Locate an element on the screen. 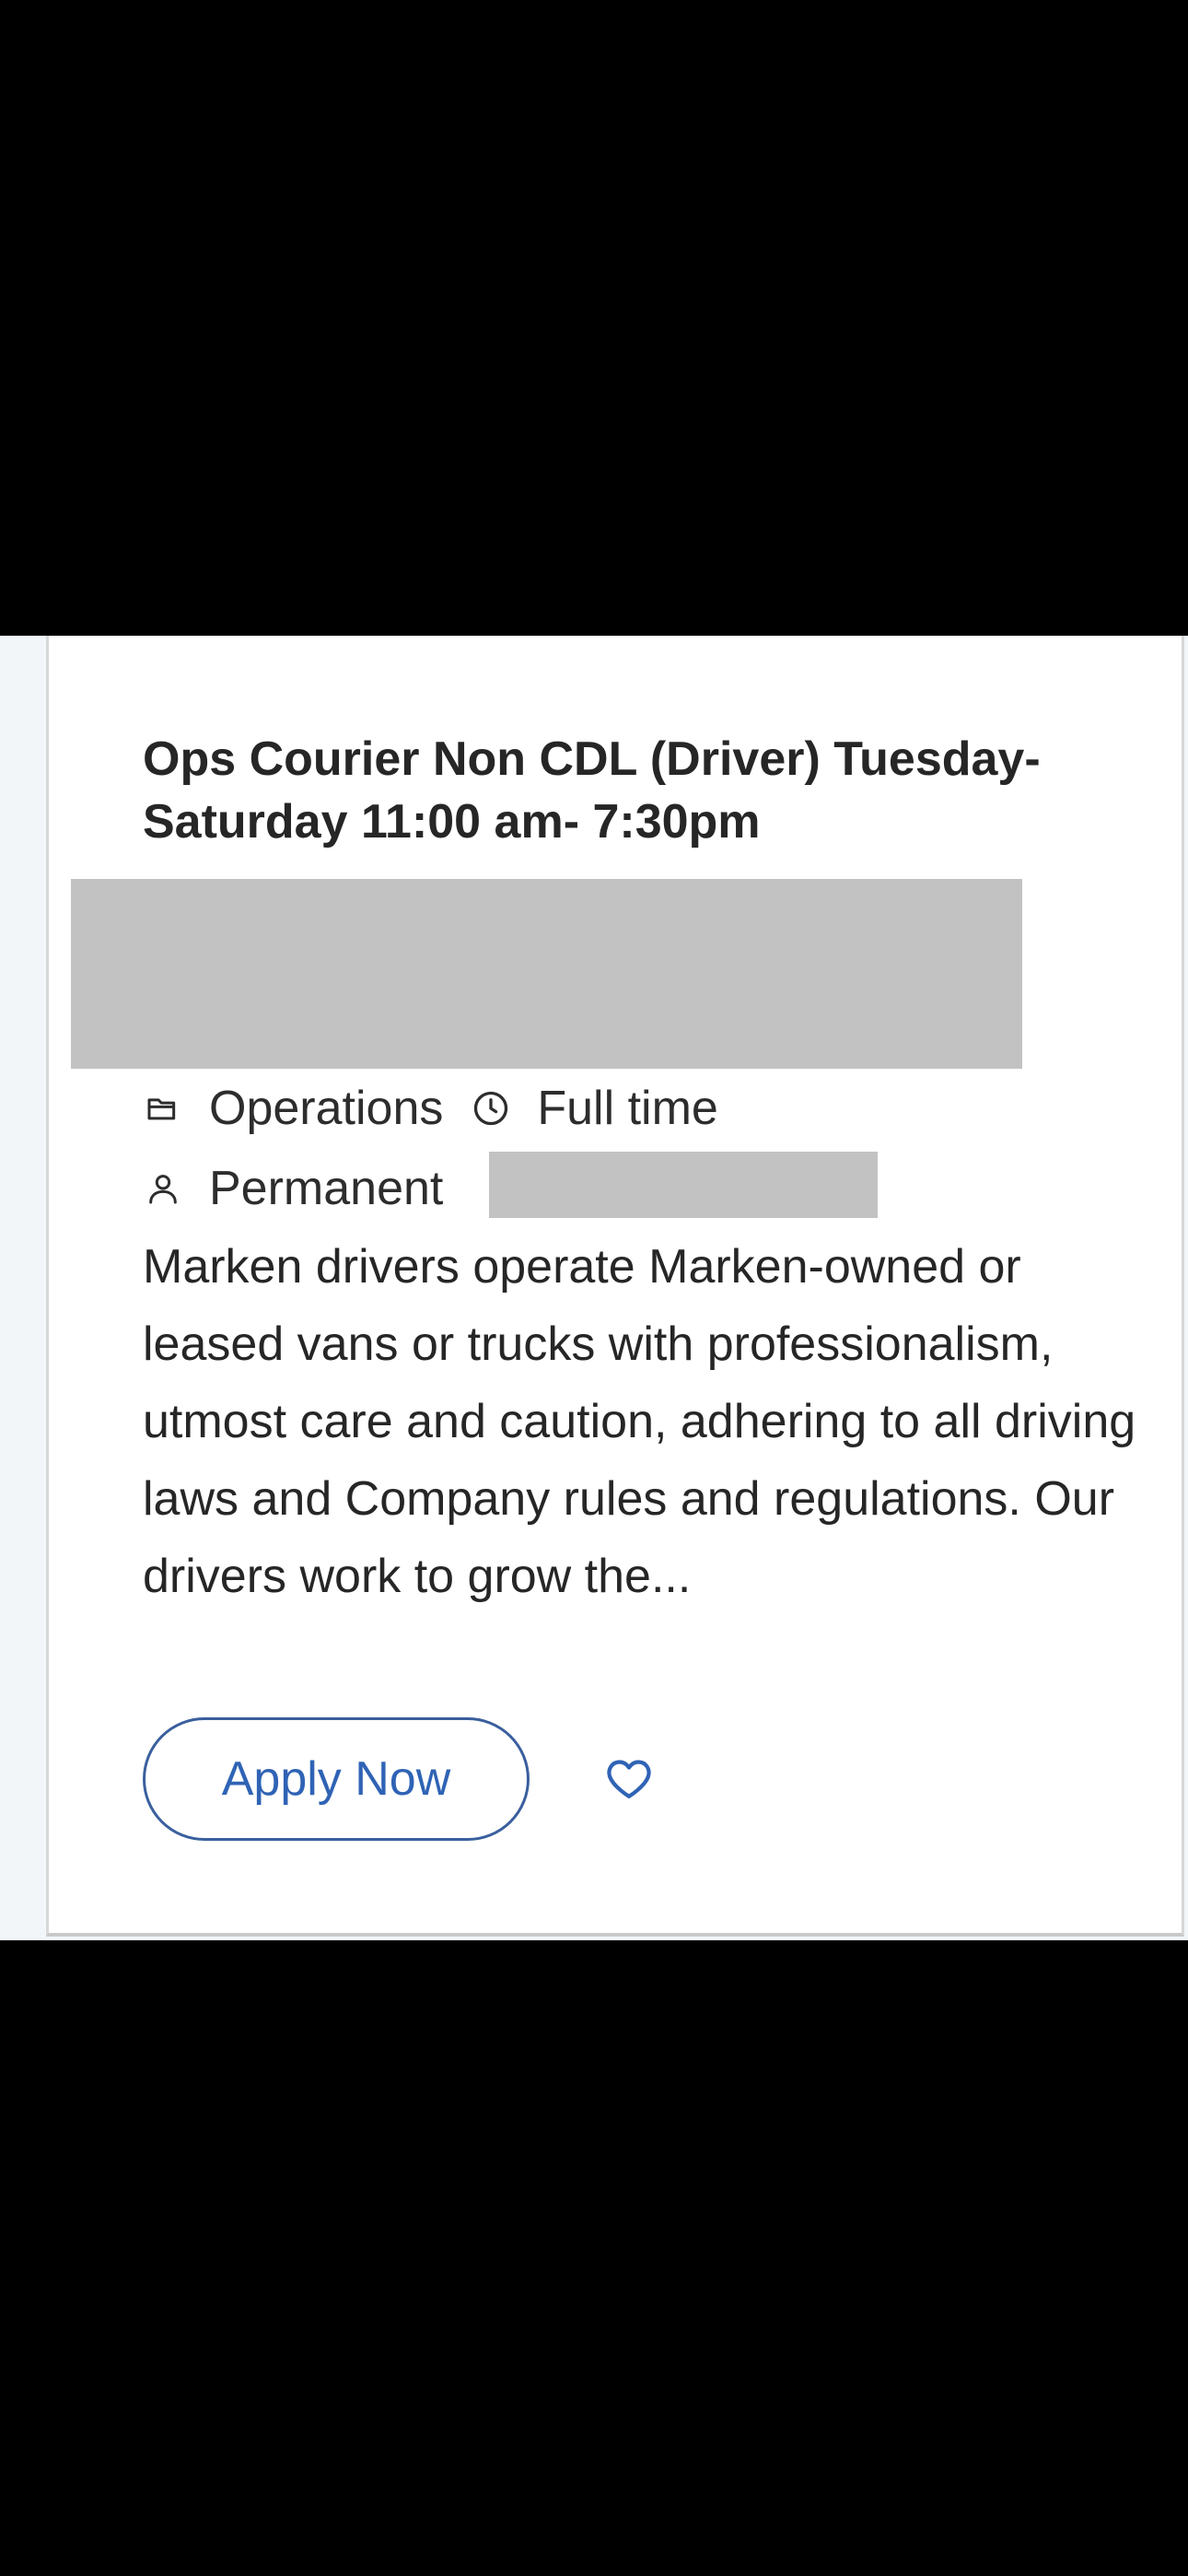 Image resolution: width=1188 pixels, height=2576 pixels. apply-now-button: Apply Now is located at coordinates (336, 1779).